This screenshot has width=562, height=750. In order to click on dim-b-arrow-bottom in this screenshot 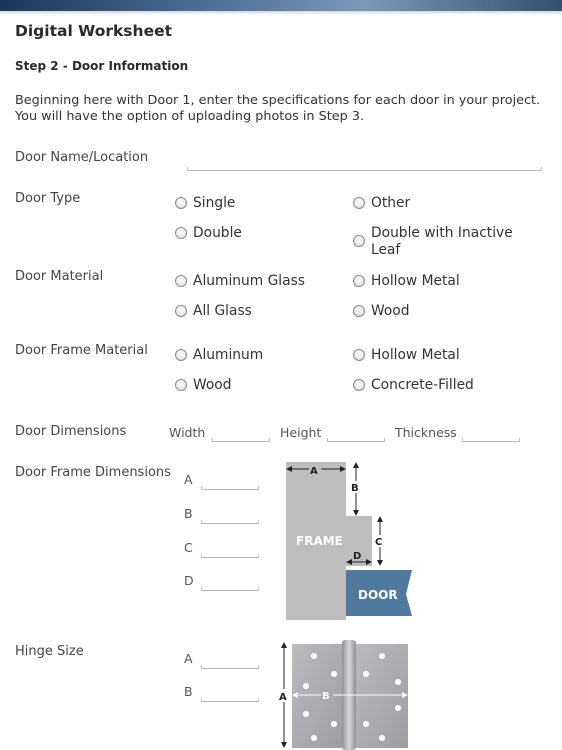, I will do `click(356, 513)`.